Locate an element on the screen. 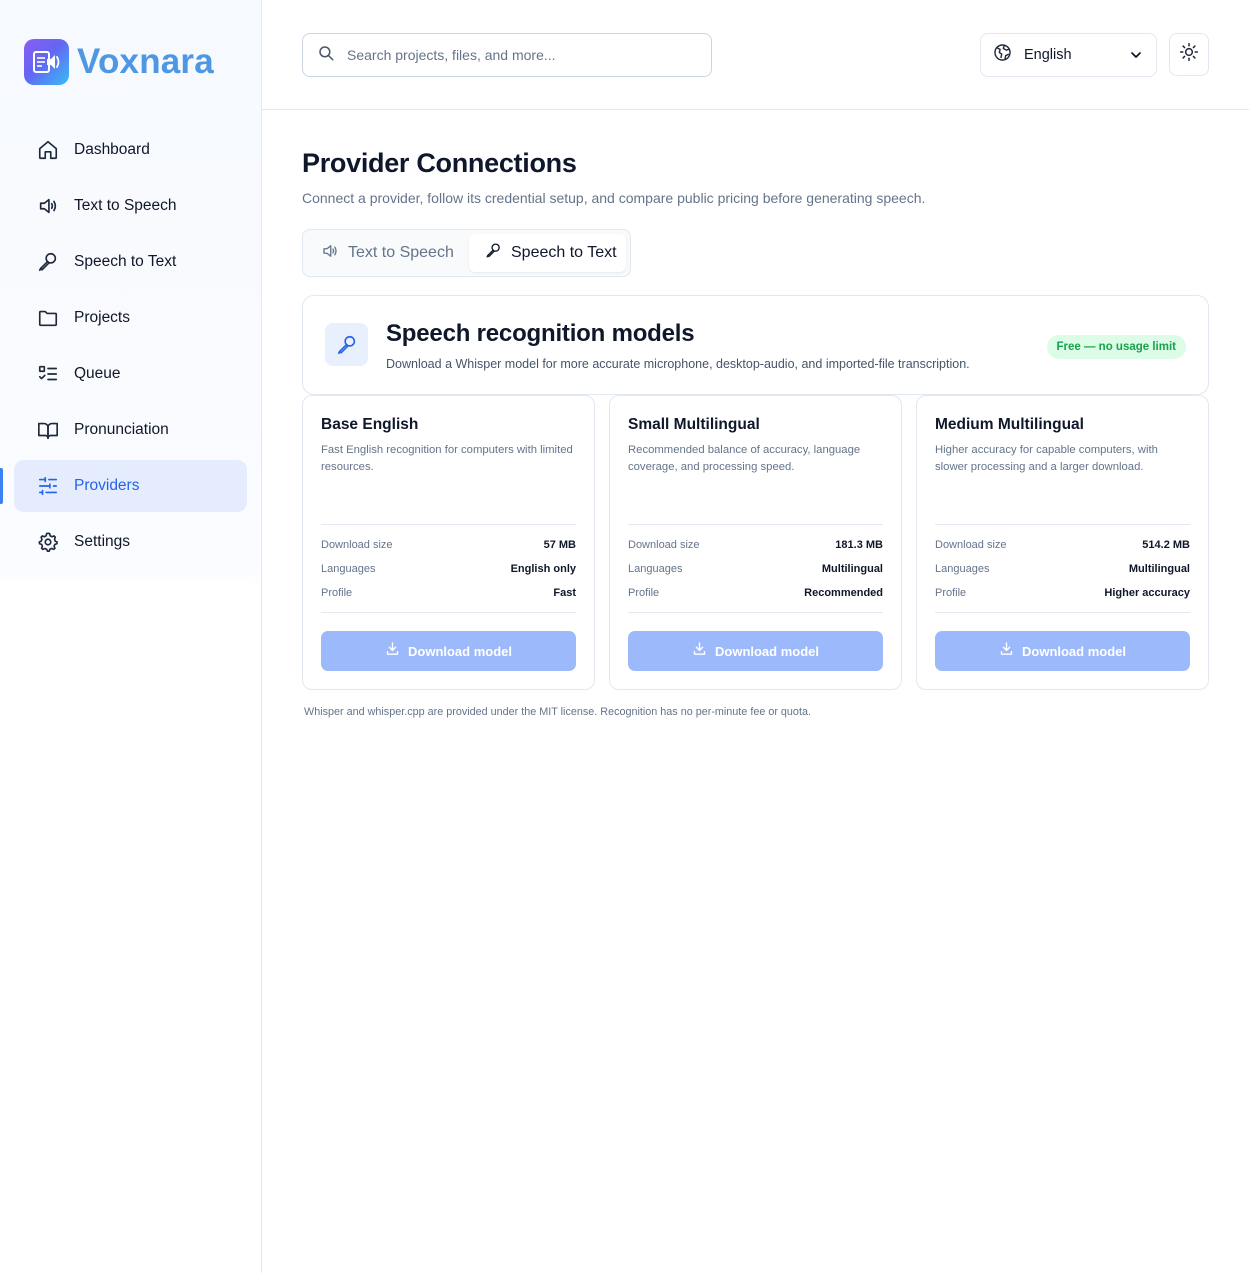  mode-tabs: Text to Speech Speech to Text is located at coordinates (466, 253).